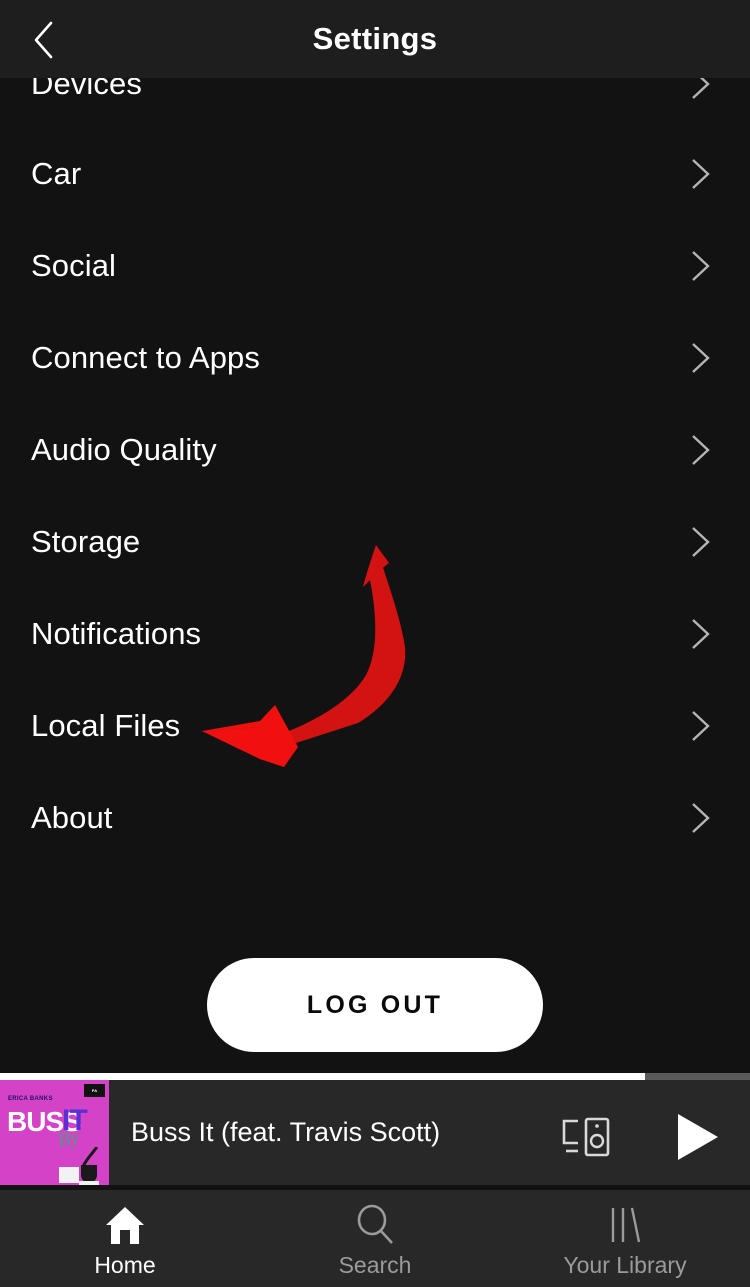 Image resolution: width=750 pixels, height=1287 pixels. What do you see at coordinates (375, 1225) in the screenshot?
I see `search-icon` at bounding box center [375, 1225].